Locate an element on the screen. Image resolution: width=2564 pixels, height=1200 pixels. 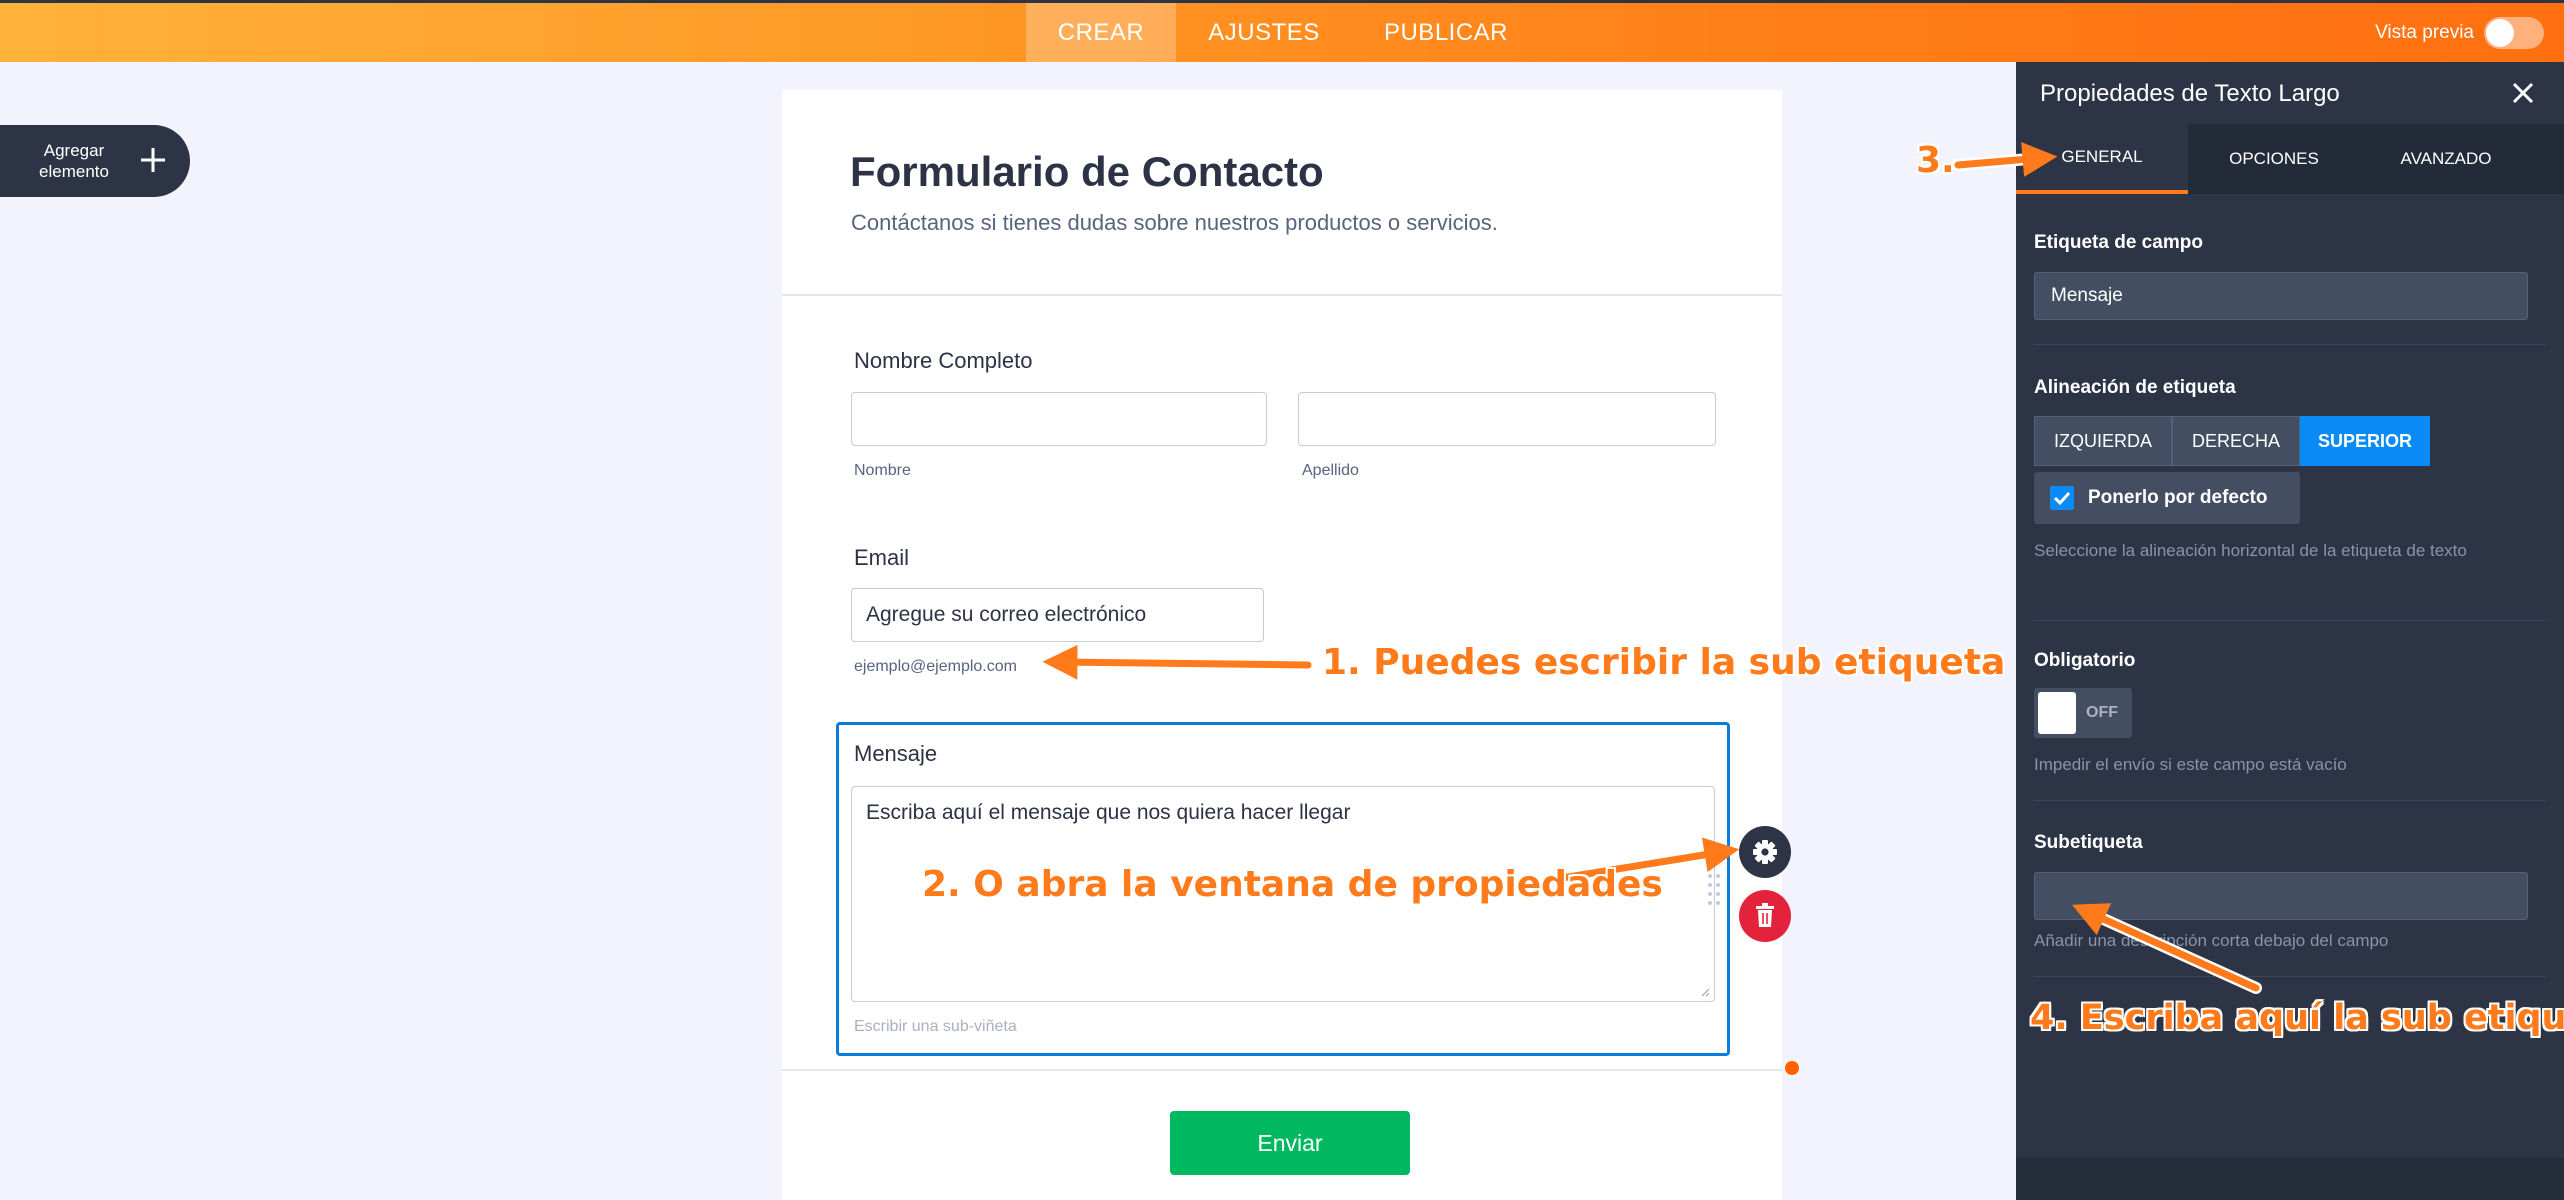
add-element-button: Agregar elemento is located at coordinates (95, 161).